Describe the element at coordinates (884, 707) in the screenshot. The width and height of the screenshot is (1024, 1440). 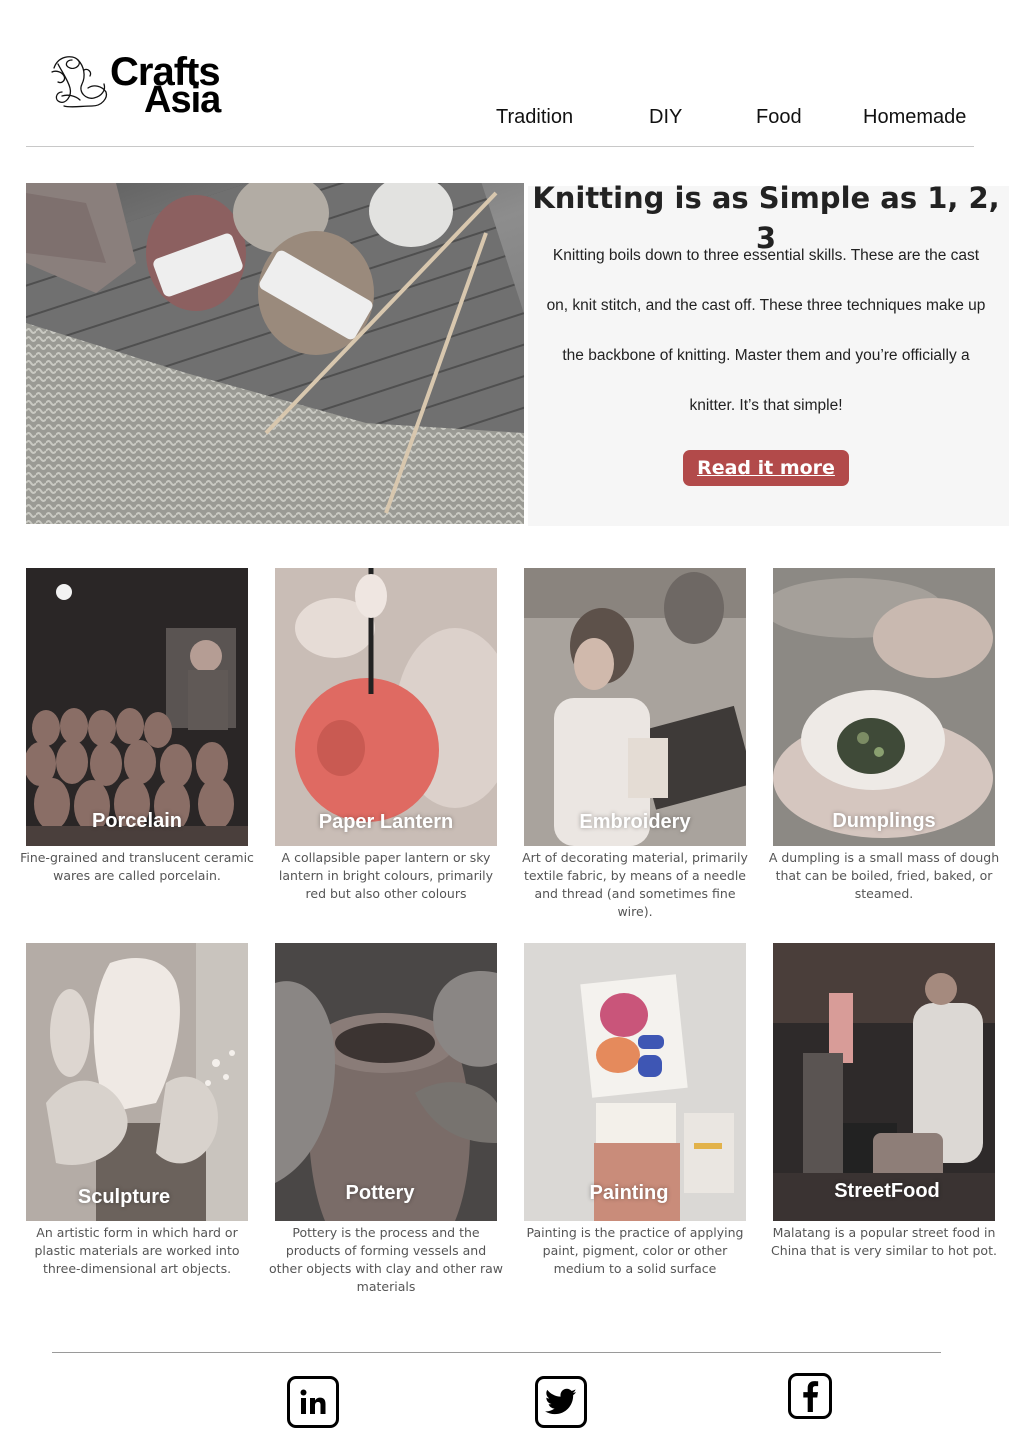
I see `dumplings-image: Dumplings` at that location.